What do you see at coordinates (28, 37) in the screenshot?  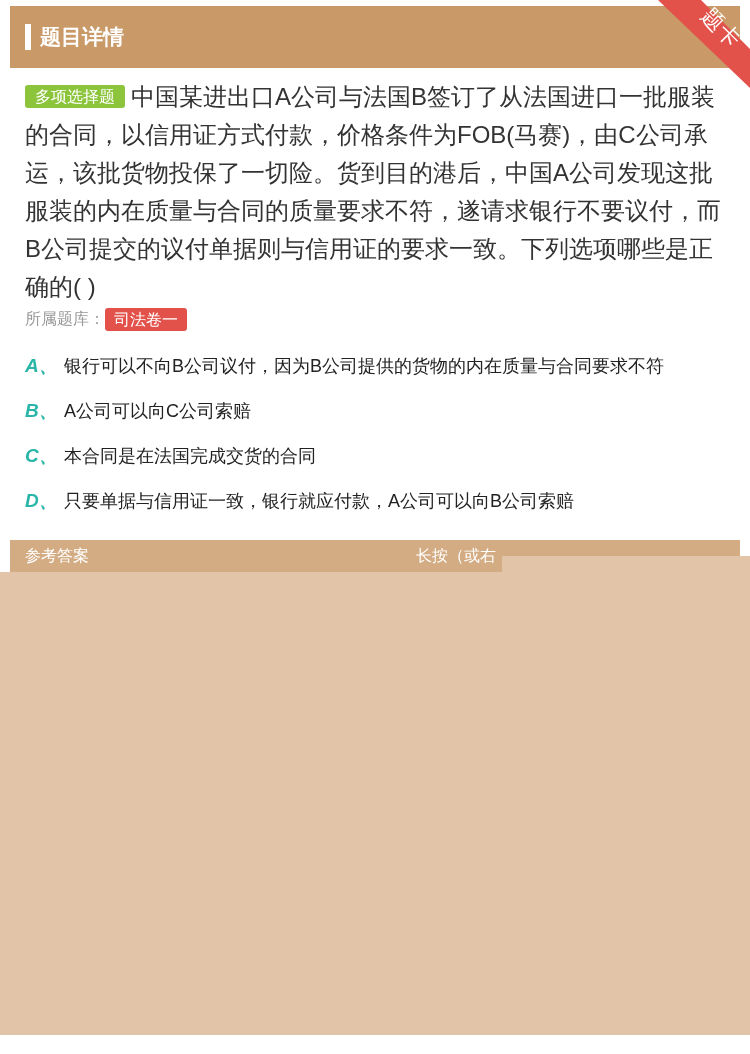 I see `title-marker` at bounding box center [28, 37].